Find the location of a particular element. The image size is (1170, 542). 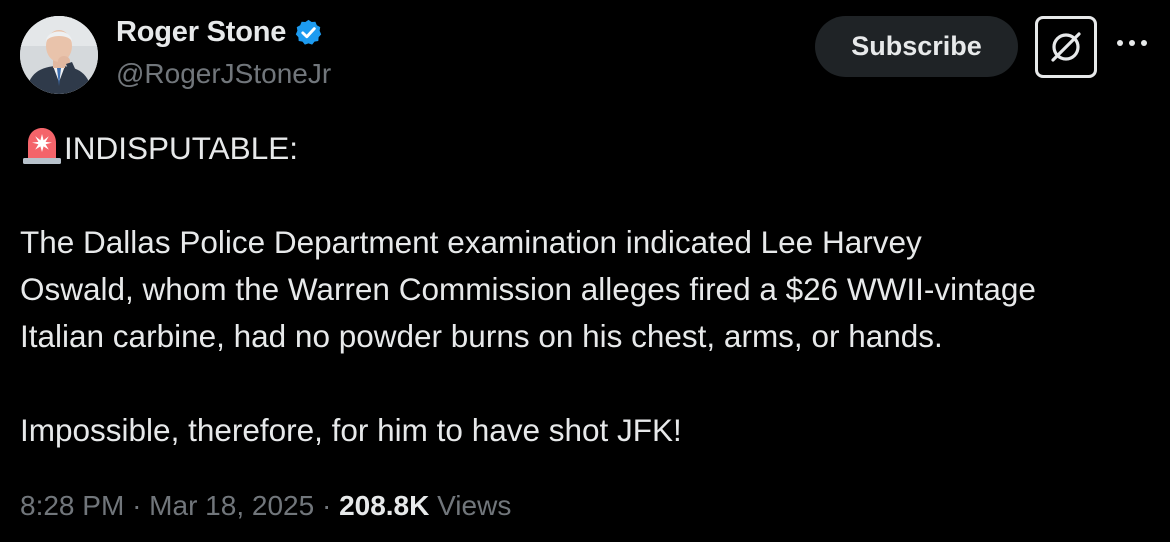

avatar-photo is located at coordinates (59, 55).